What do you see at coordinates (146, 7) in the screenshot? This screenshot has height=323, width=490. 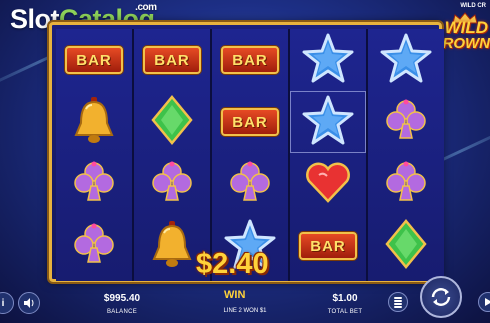 I see `watermark-suffix: .com` at bounding box center [146, 7].